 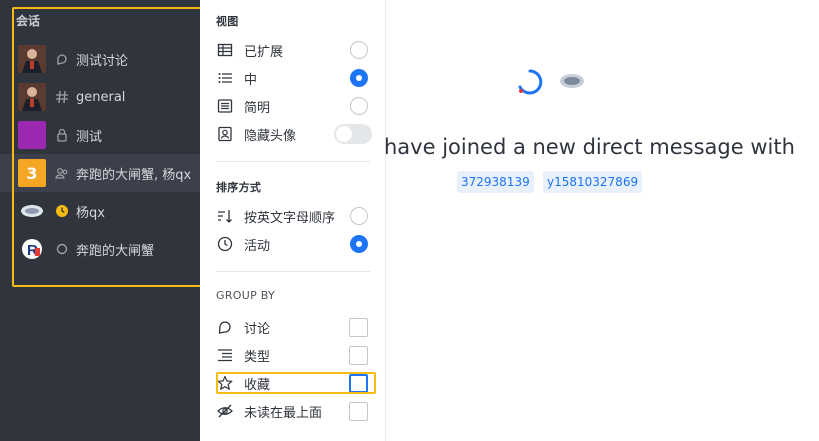 I want to click on group-option-discussion: 讨论, so click(x=294, y=327).